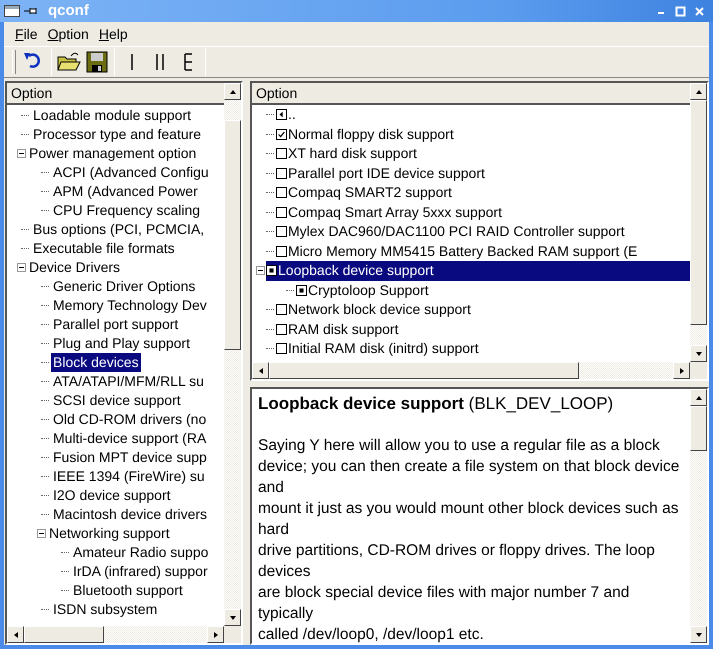 This screenshot has width=713, height=649. Describe the element at coordinates (140, 571) in the screenshot. I see `tree-item: IrDA (infrared) suppor` at that location.